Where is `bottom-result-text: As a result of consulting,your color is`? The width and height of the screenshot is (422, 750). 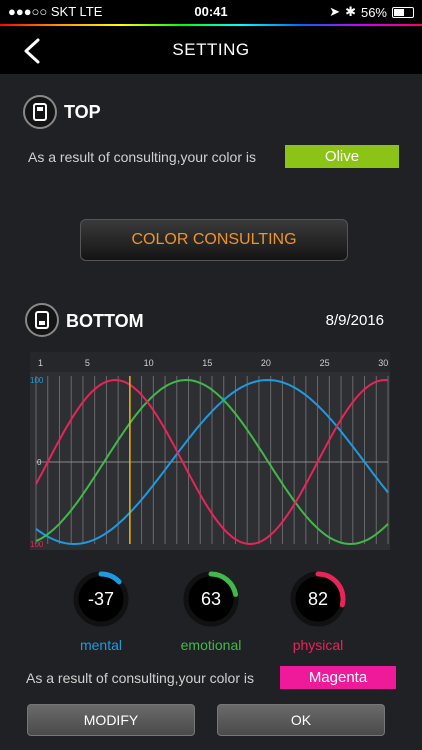 bottom-result-text: As a result of consulting,your color is is located at coordinates (140, 678).